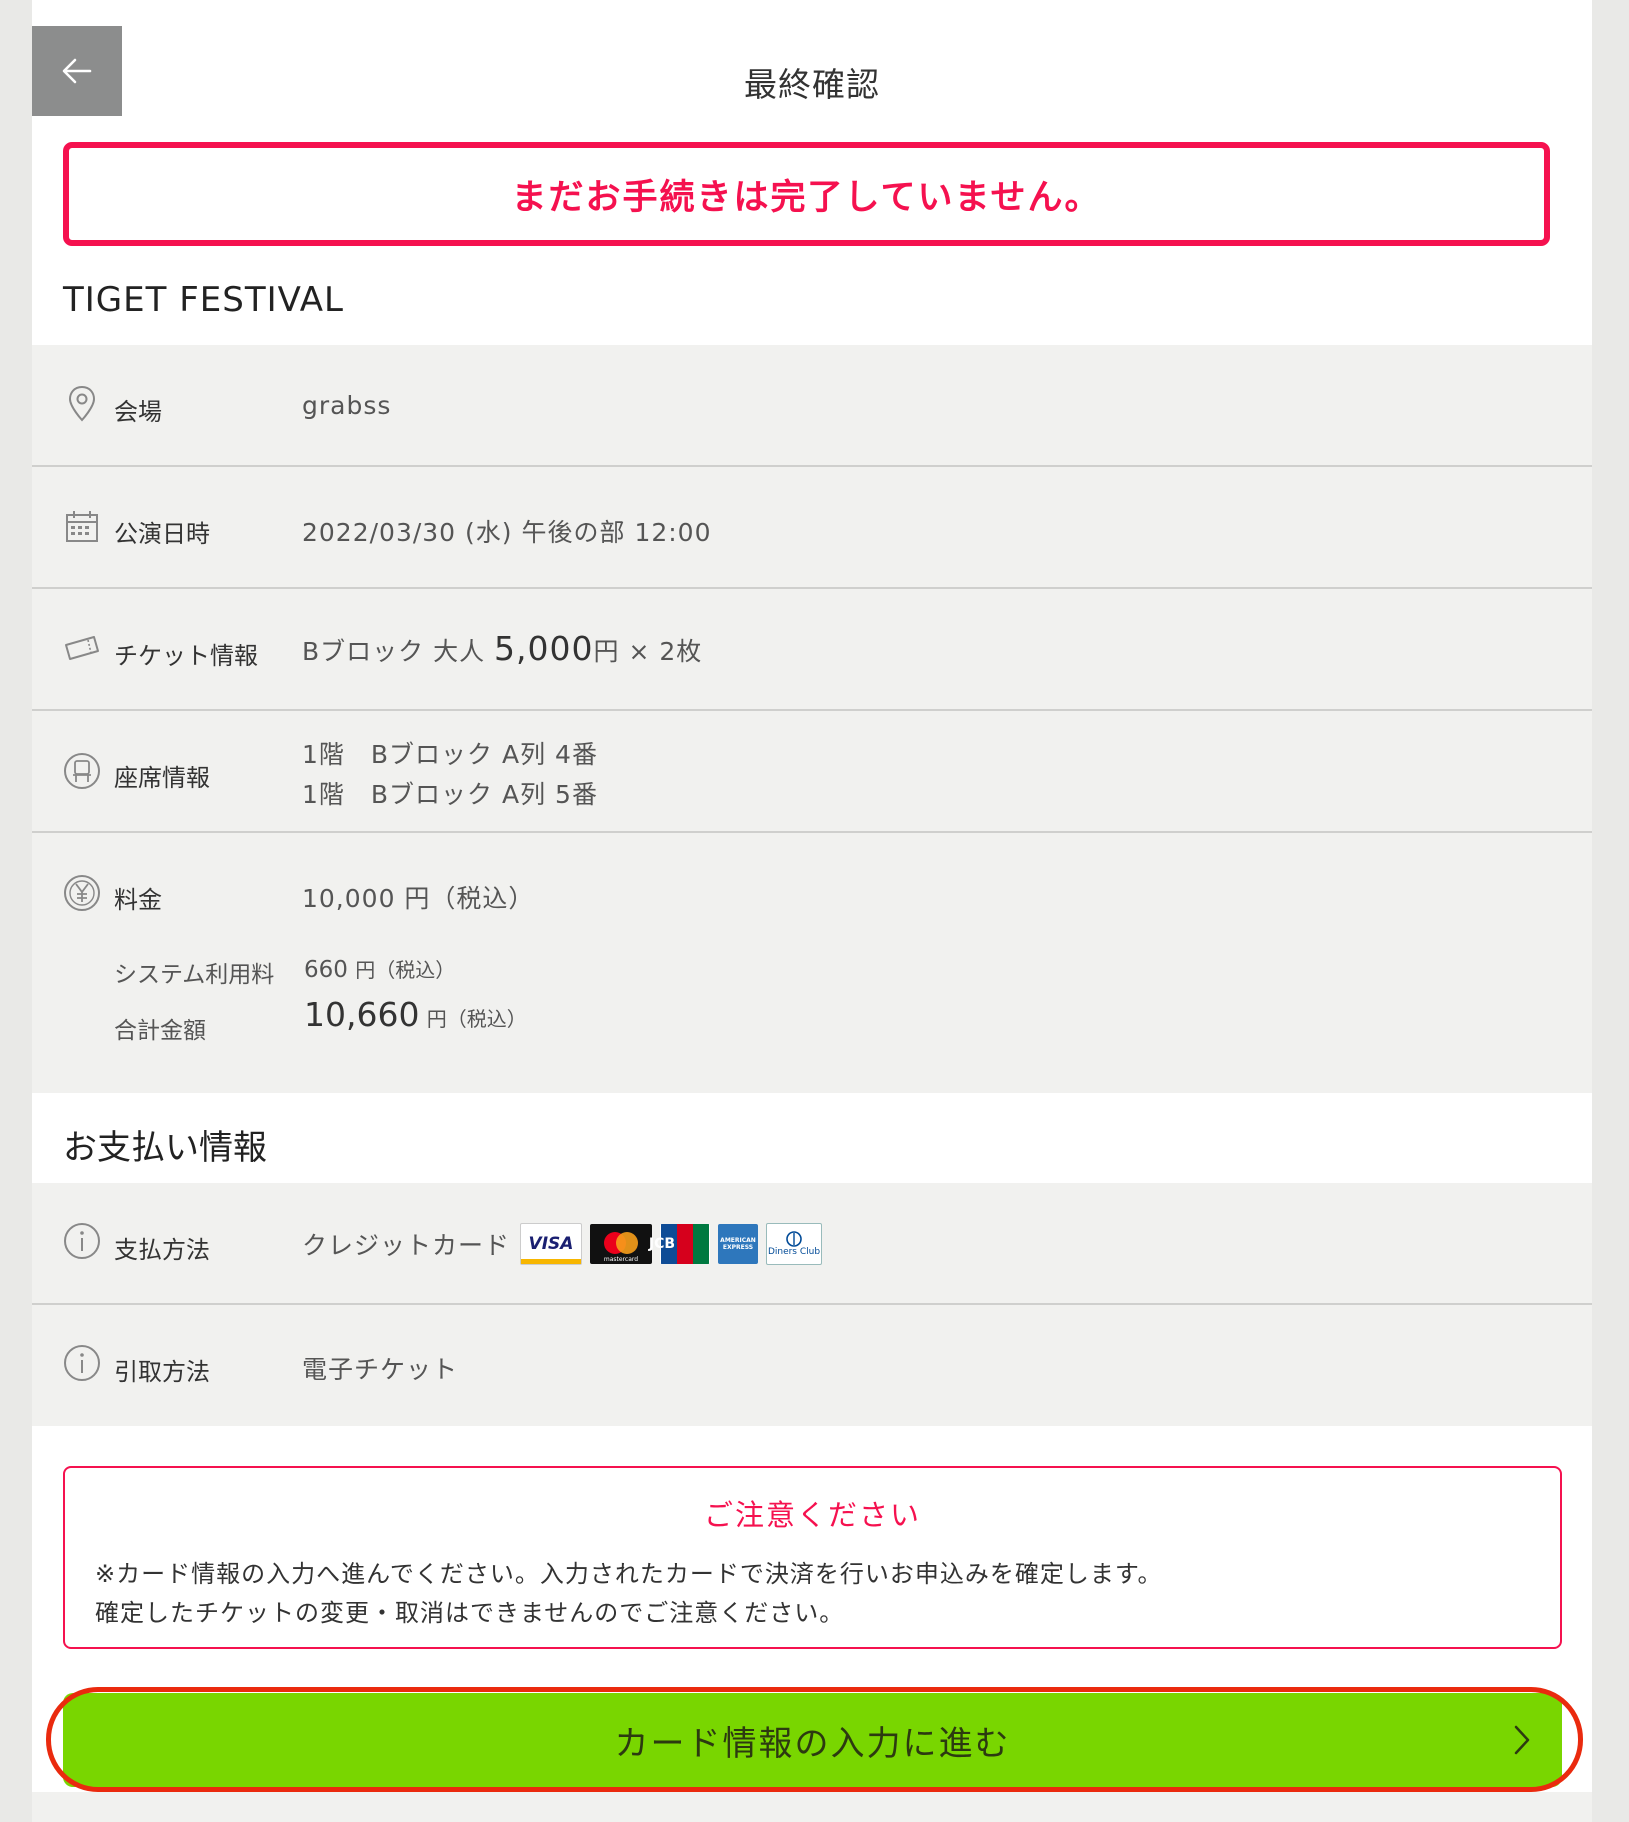 The width and height of the screenshot is (1629, 1822). What do you see at coordinates (450, 754) in the screenshot?
I see `seat-1: 1階 Bブロック A列 4番` at bounding box center [450, 754].